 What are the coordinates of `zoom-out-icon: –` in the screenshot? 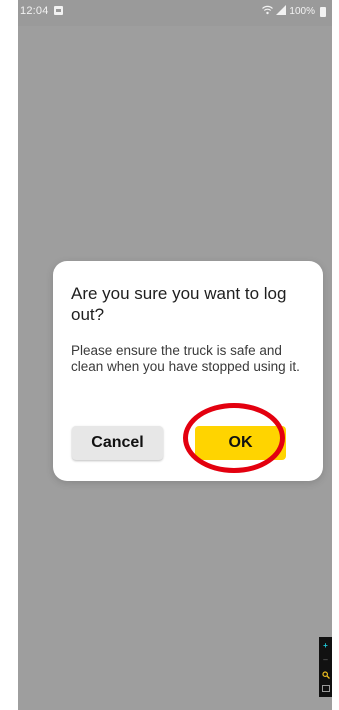 It's located at (326, 660).